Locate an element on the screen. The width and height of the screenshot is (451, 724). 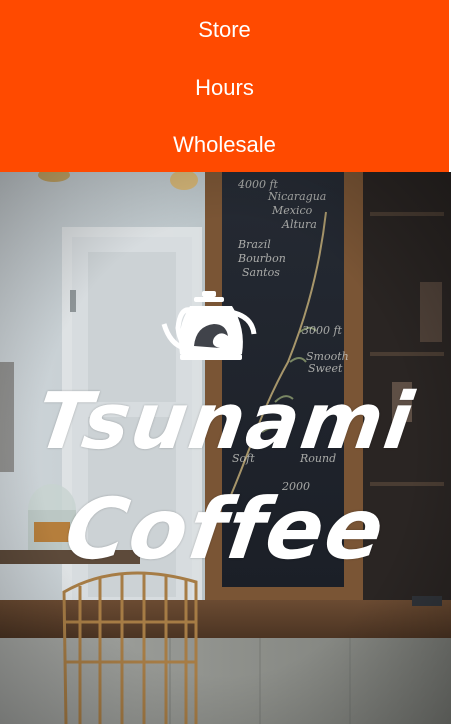
nav-item-hours: Hours is located at coordinates (224, 87).